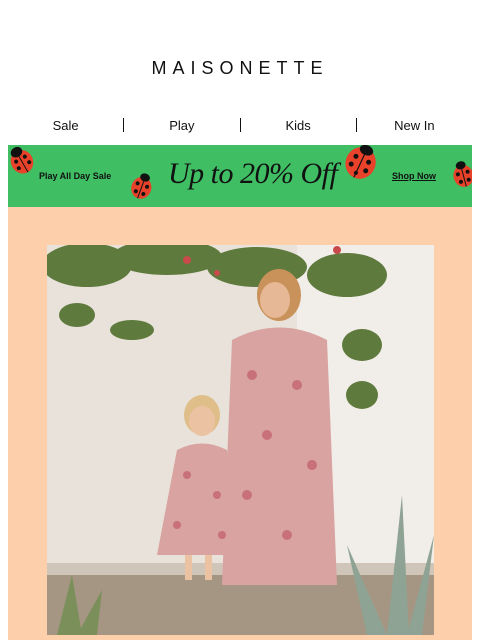 The height and width of the screenshot is (640, 480). Describe the element at coordinates (414, 125) in the screenshot. I see `nav-new-in: New In` at that location.